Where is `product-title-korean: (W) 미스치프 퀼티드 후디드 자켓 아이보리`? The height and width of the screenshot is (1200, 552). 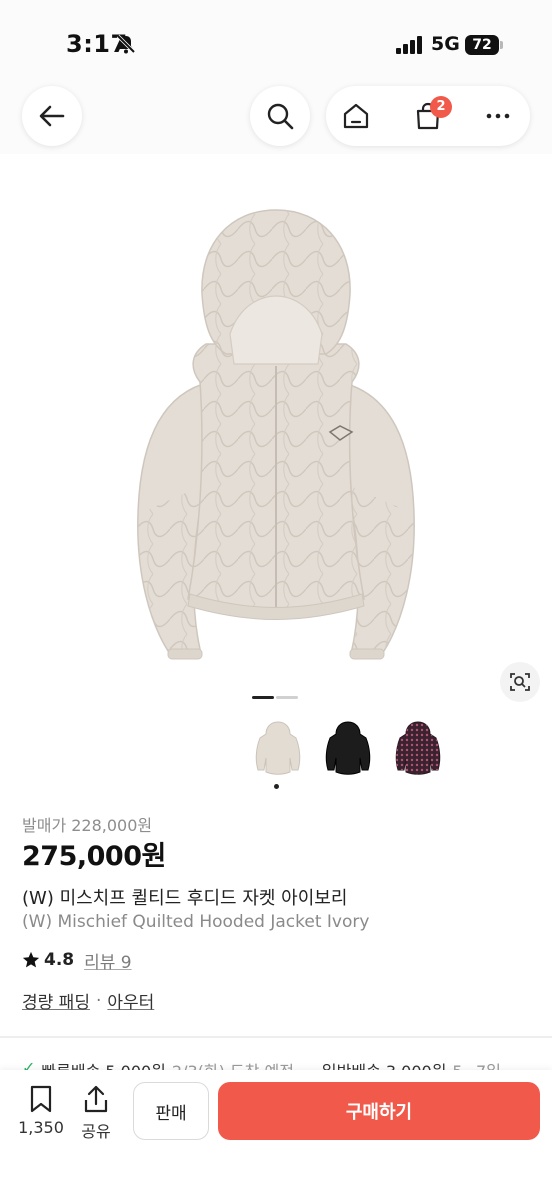
product-title-korean: (W) 미스치프 퀼티드 후디드 자켓 아이보리 is located at coordinates (185, 898).